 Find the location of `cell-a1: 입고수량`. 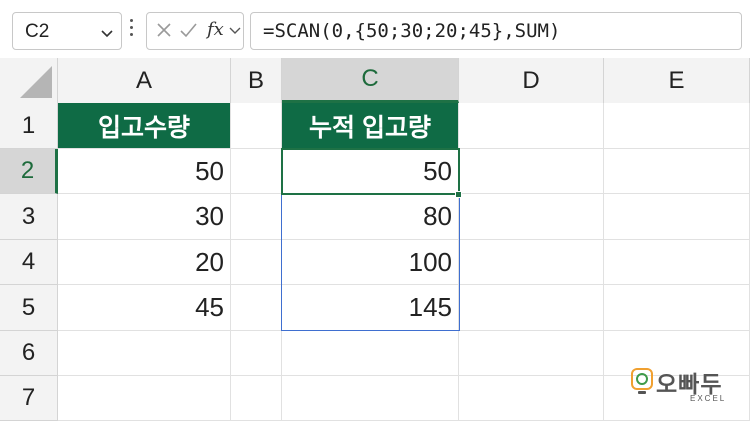

cell-a1: 입고수량 is located at coordinates (144, 126).